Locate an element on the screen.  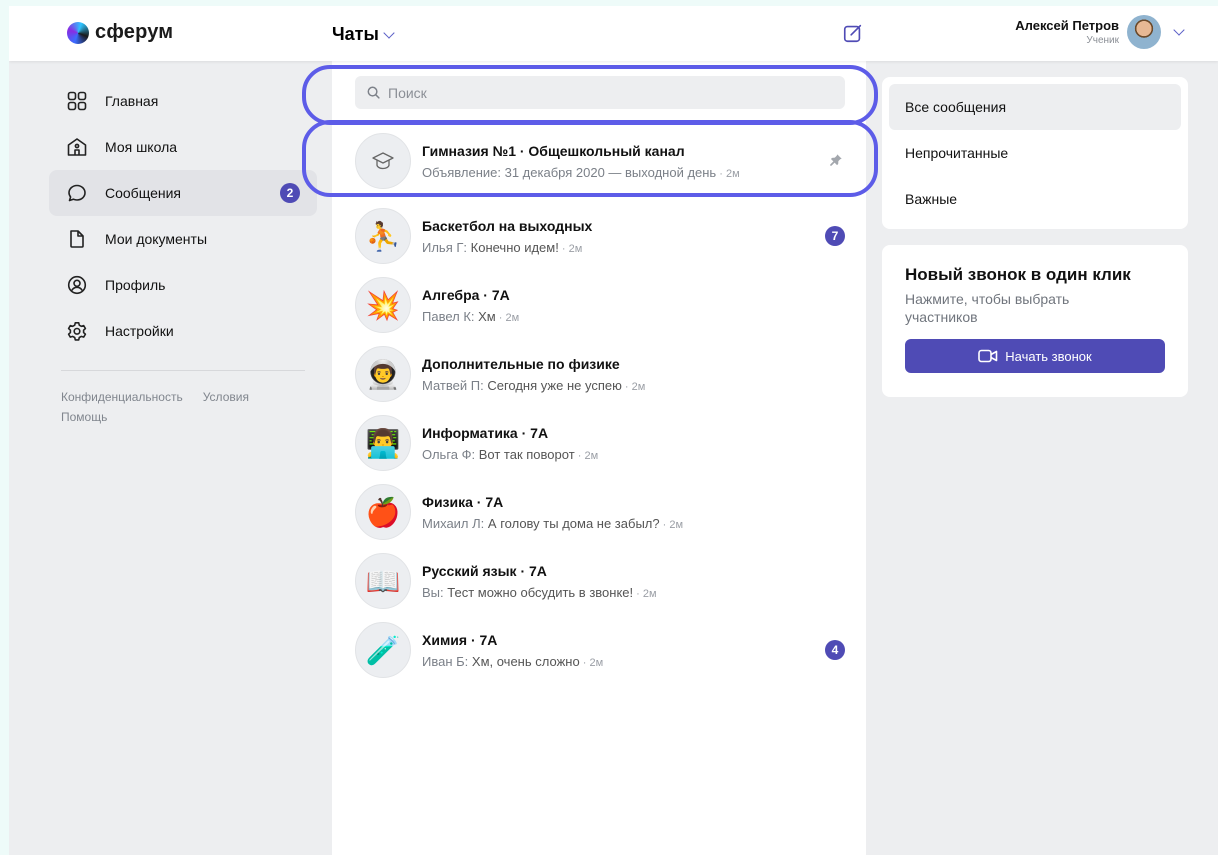
chat-message: А голову ты дома не забыл? is located at coordinates (573, 523).